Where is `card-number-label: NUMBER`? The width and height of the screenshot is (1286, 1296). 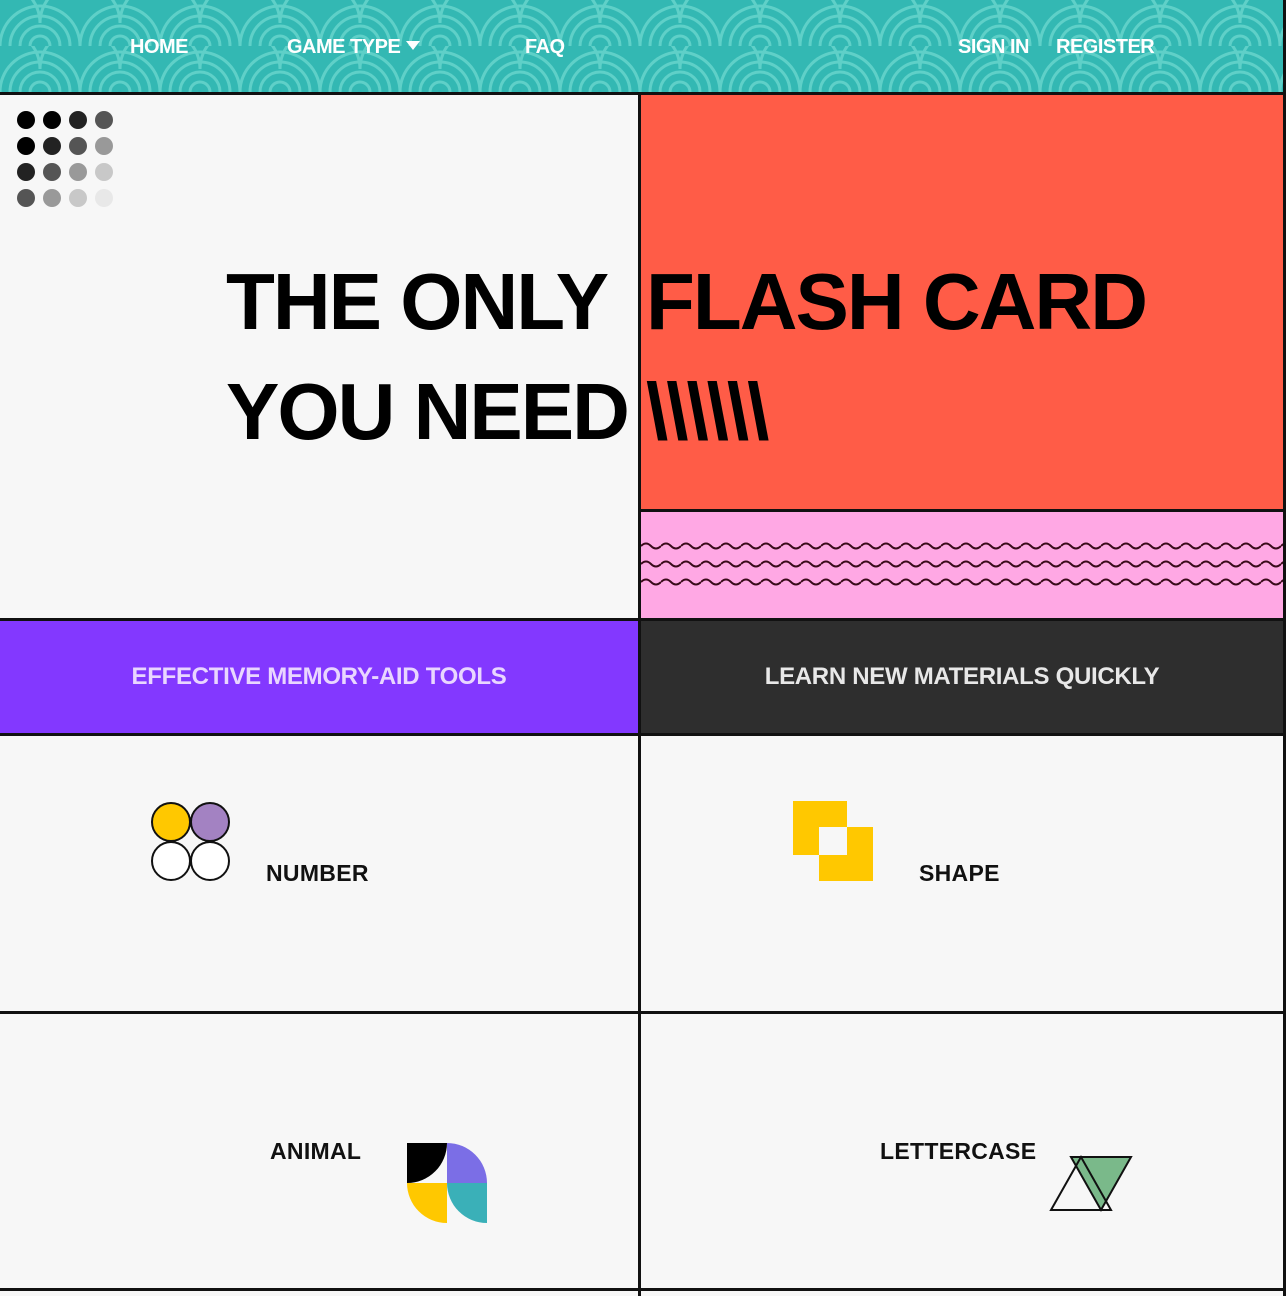 card-number-label: NUMBER is located at coordinates (317, 873).